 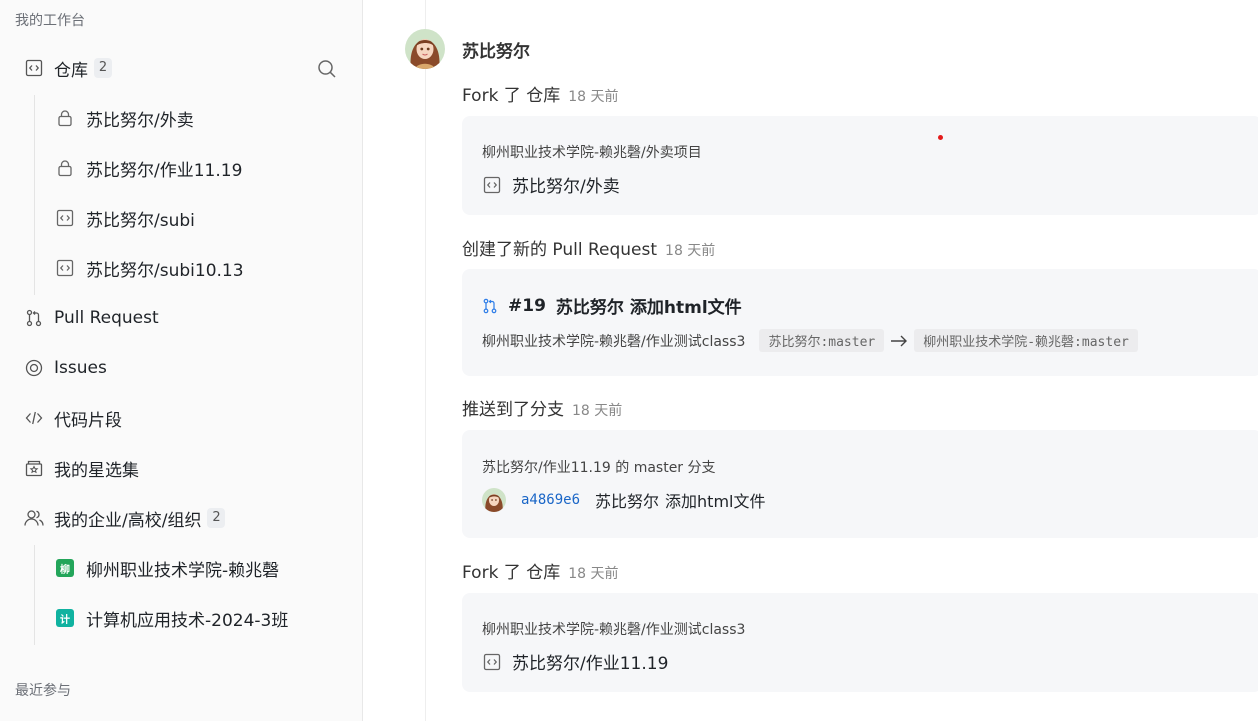 I want to click on sidebar-item-label: Pull Request, so click(x=106, y=318).